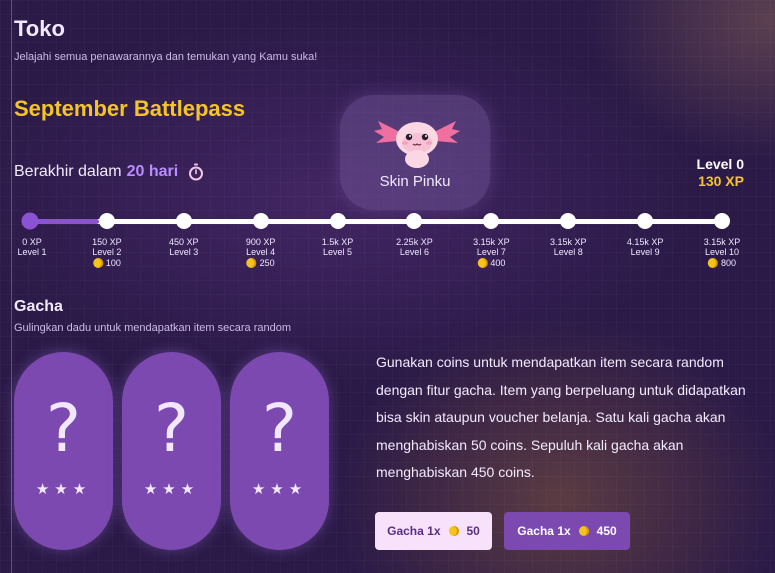  Describe the element at coordinates (417, 144) in the screenshot. I see `axolotl-icon` at that location.